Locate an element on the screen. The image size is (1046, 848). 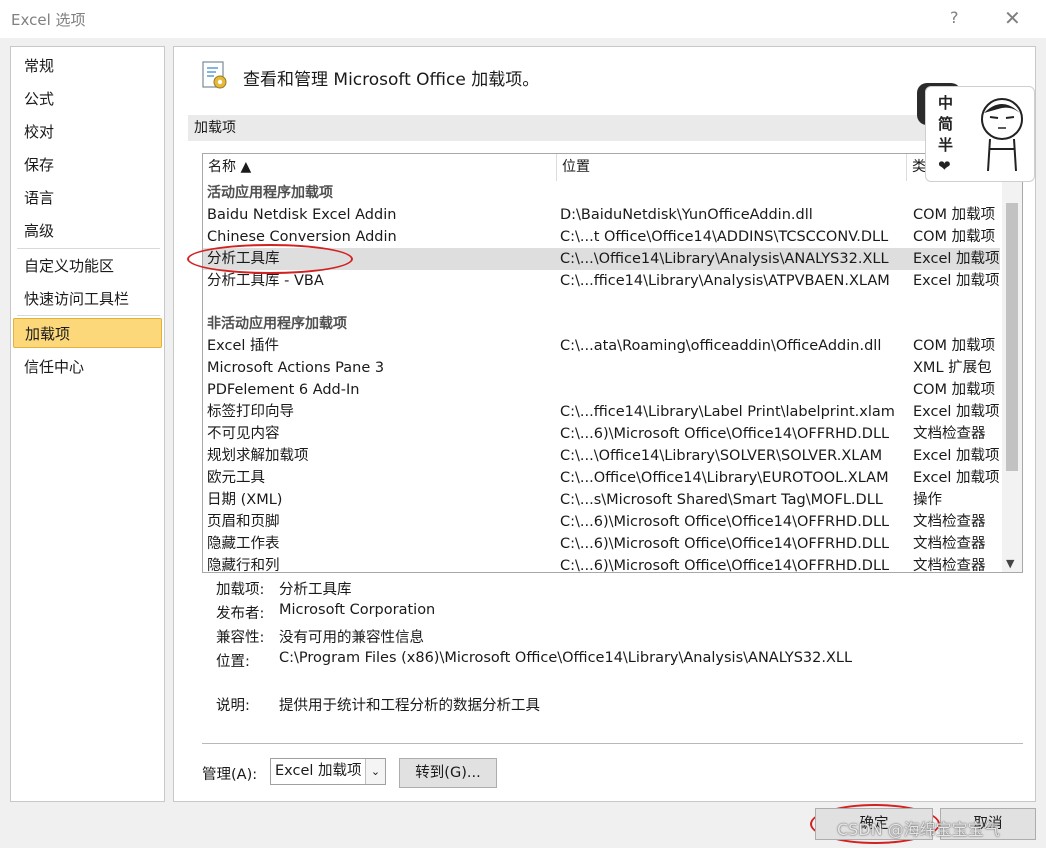
window-title: Excel 选项 is located at coordinates (48, 20).